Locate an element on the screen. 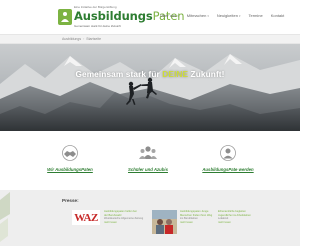 The image size is (320, 246). feature-label: Wir AusbildungsPaten is located at coordinates (70, 169).